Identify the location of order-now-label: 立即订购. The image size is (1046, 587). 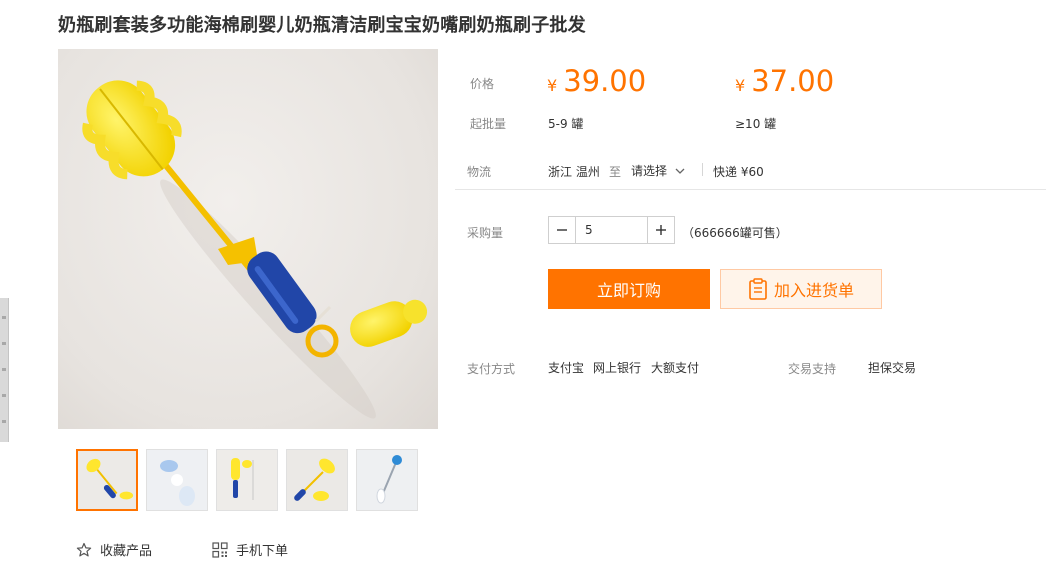
(628, 290).